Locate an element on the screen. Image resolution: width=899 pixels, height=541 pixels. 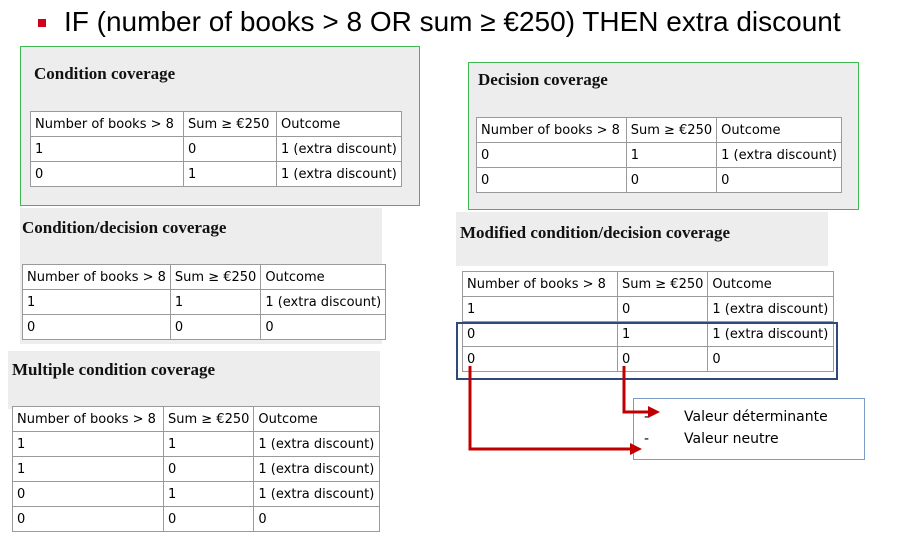
arrow-neutre-head-icon is located at coordinates (636, 449).